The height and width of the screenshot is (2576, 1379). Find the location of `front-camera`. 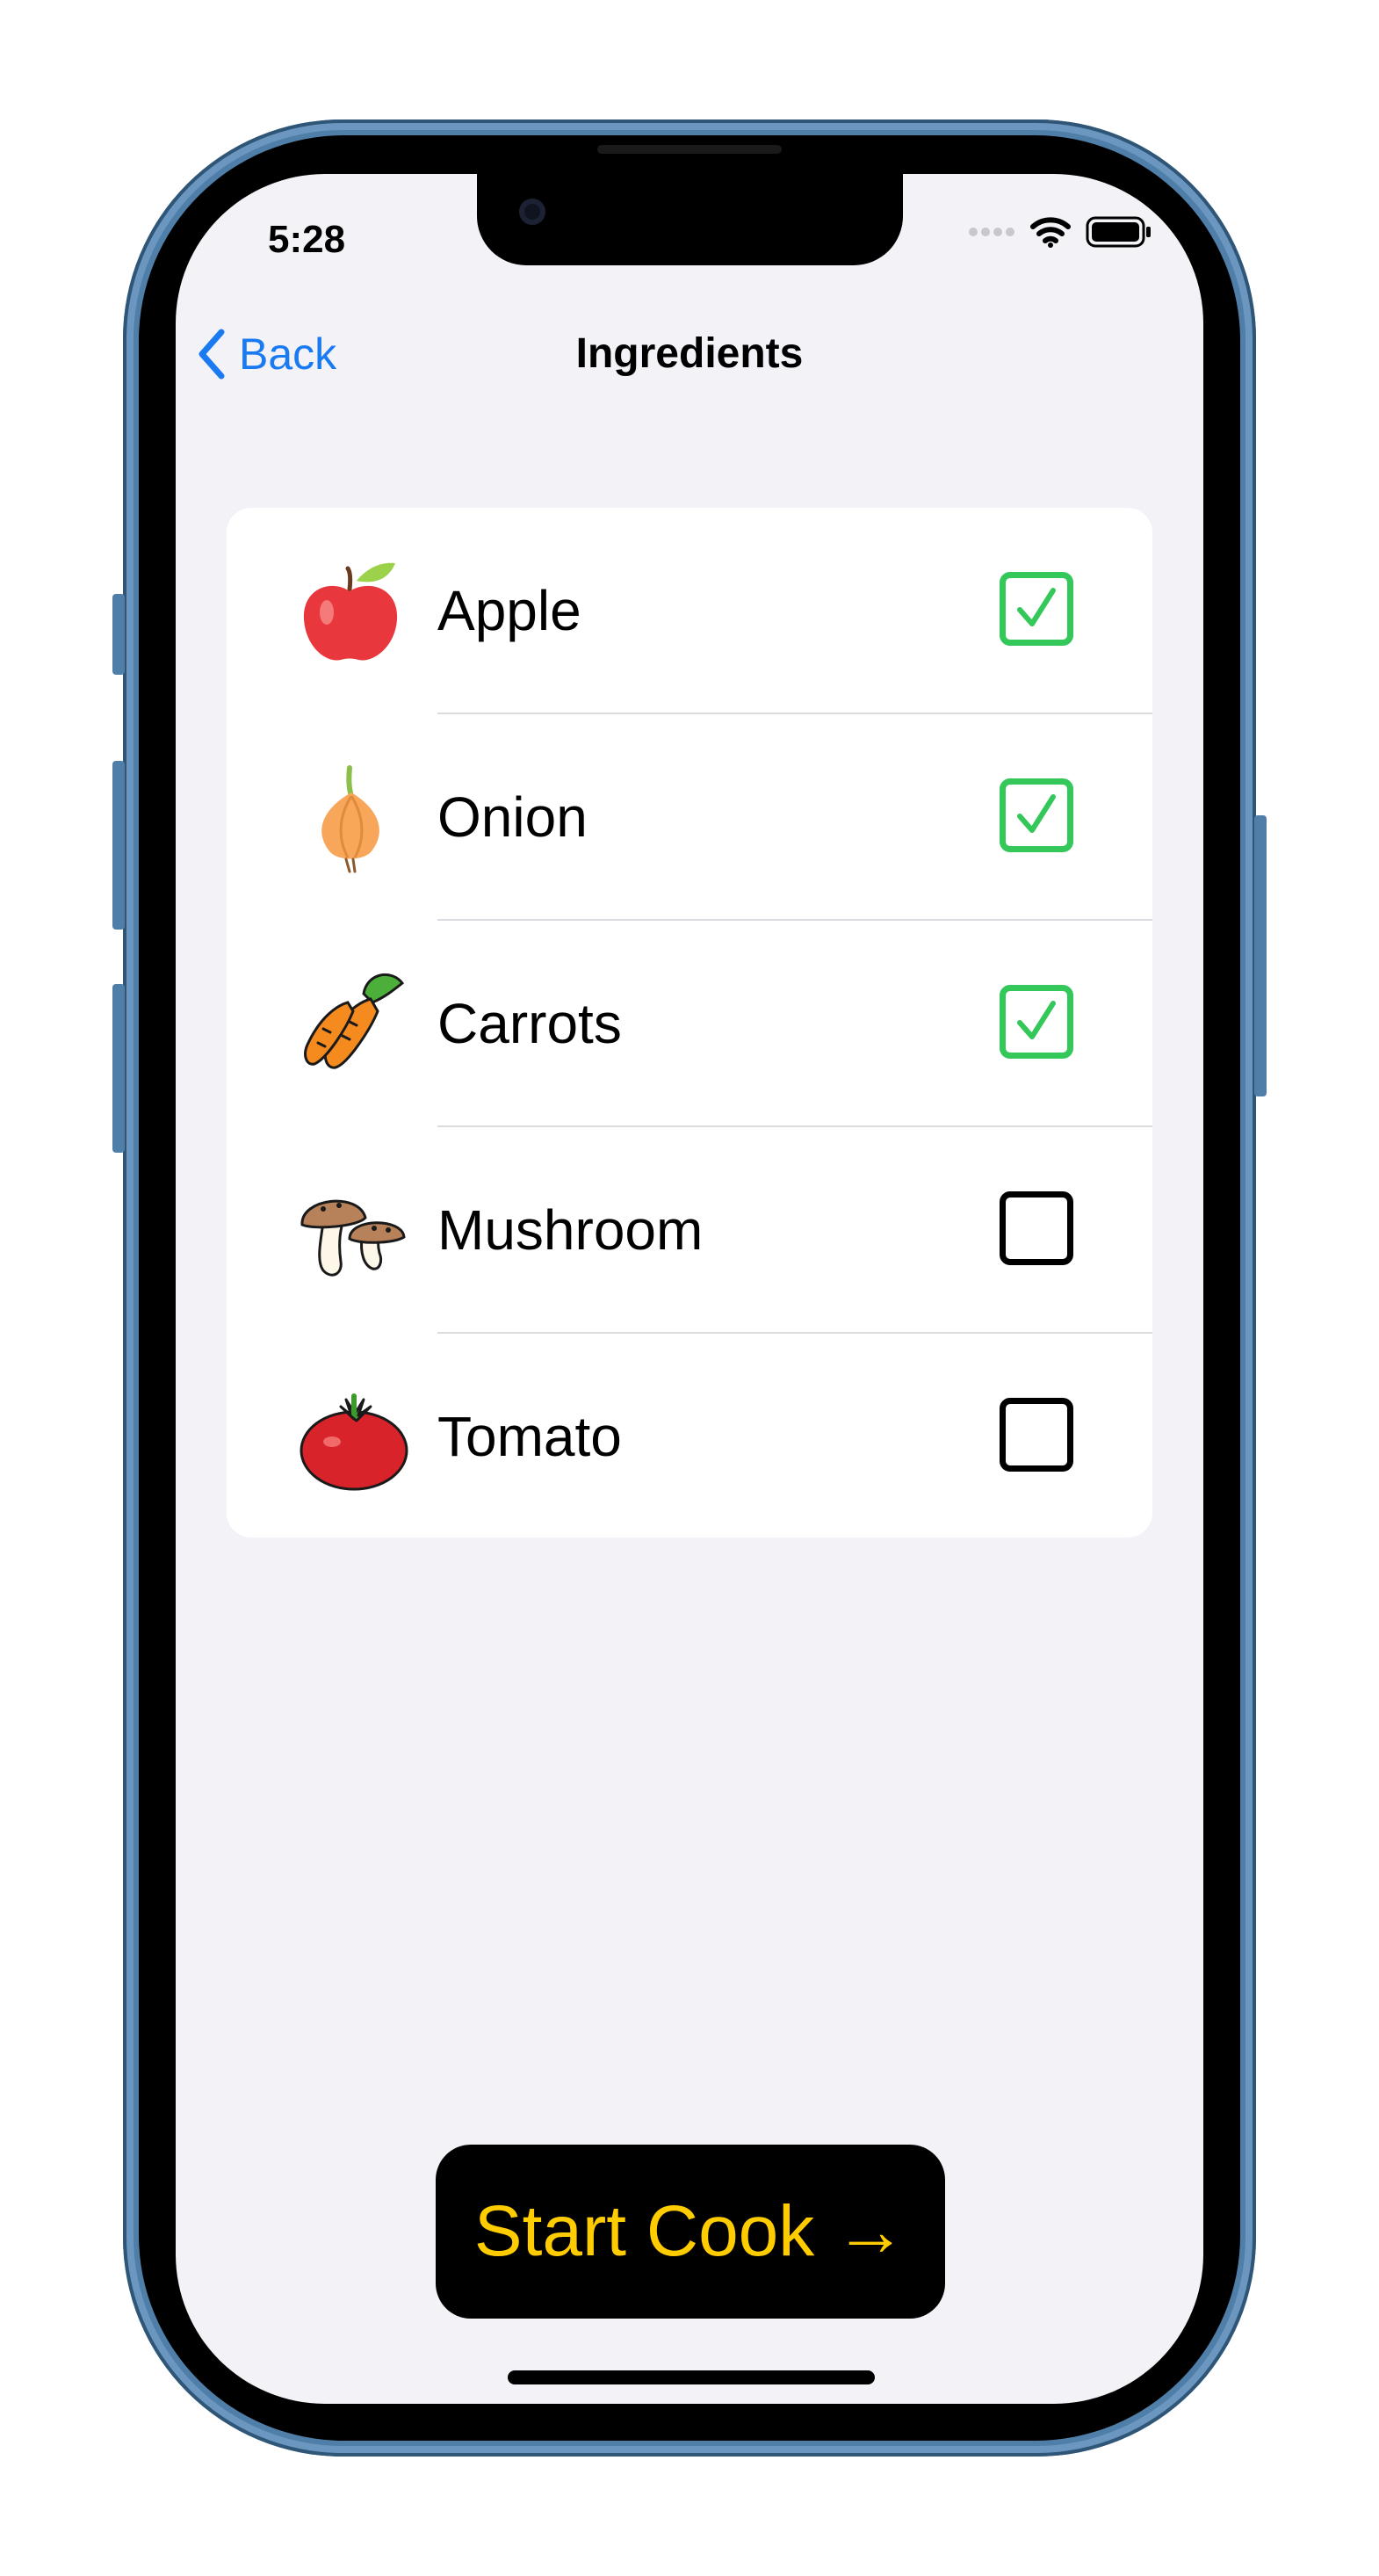

front-camera is located at coordinates (532, 212).